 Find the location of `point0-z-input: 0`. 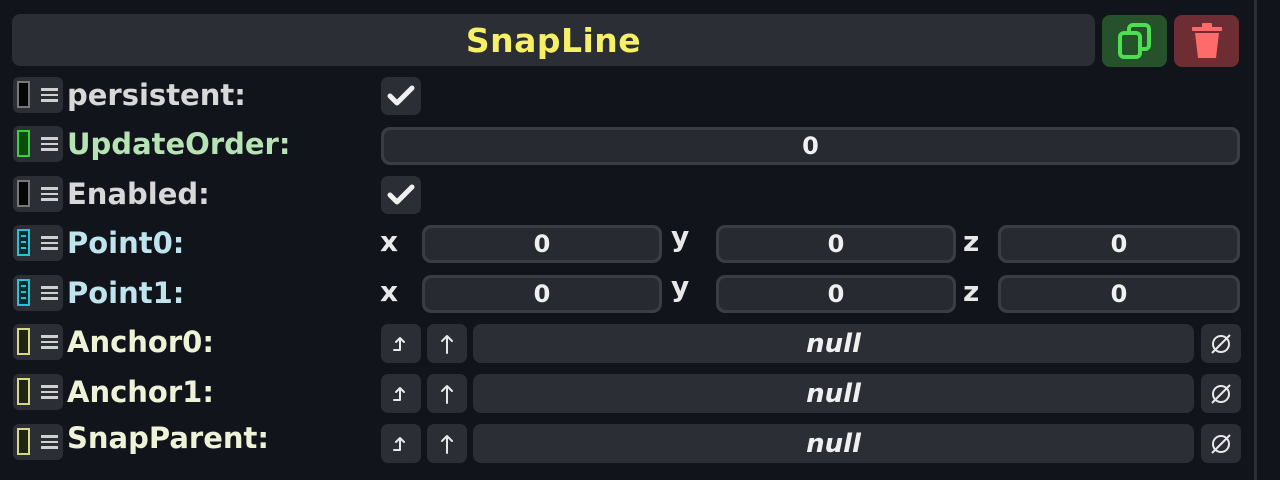

point0-z-input: 0 is located at coordinates (1119, 244).